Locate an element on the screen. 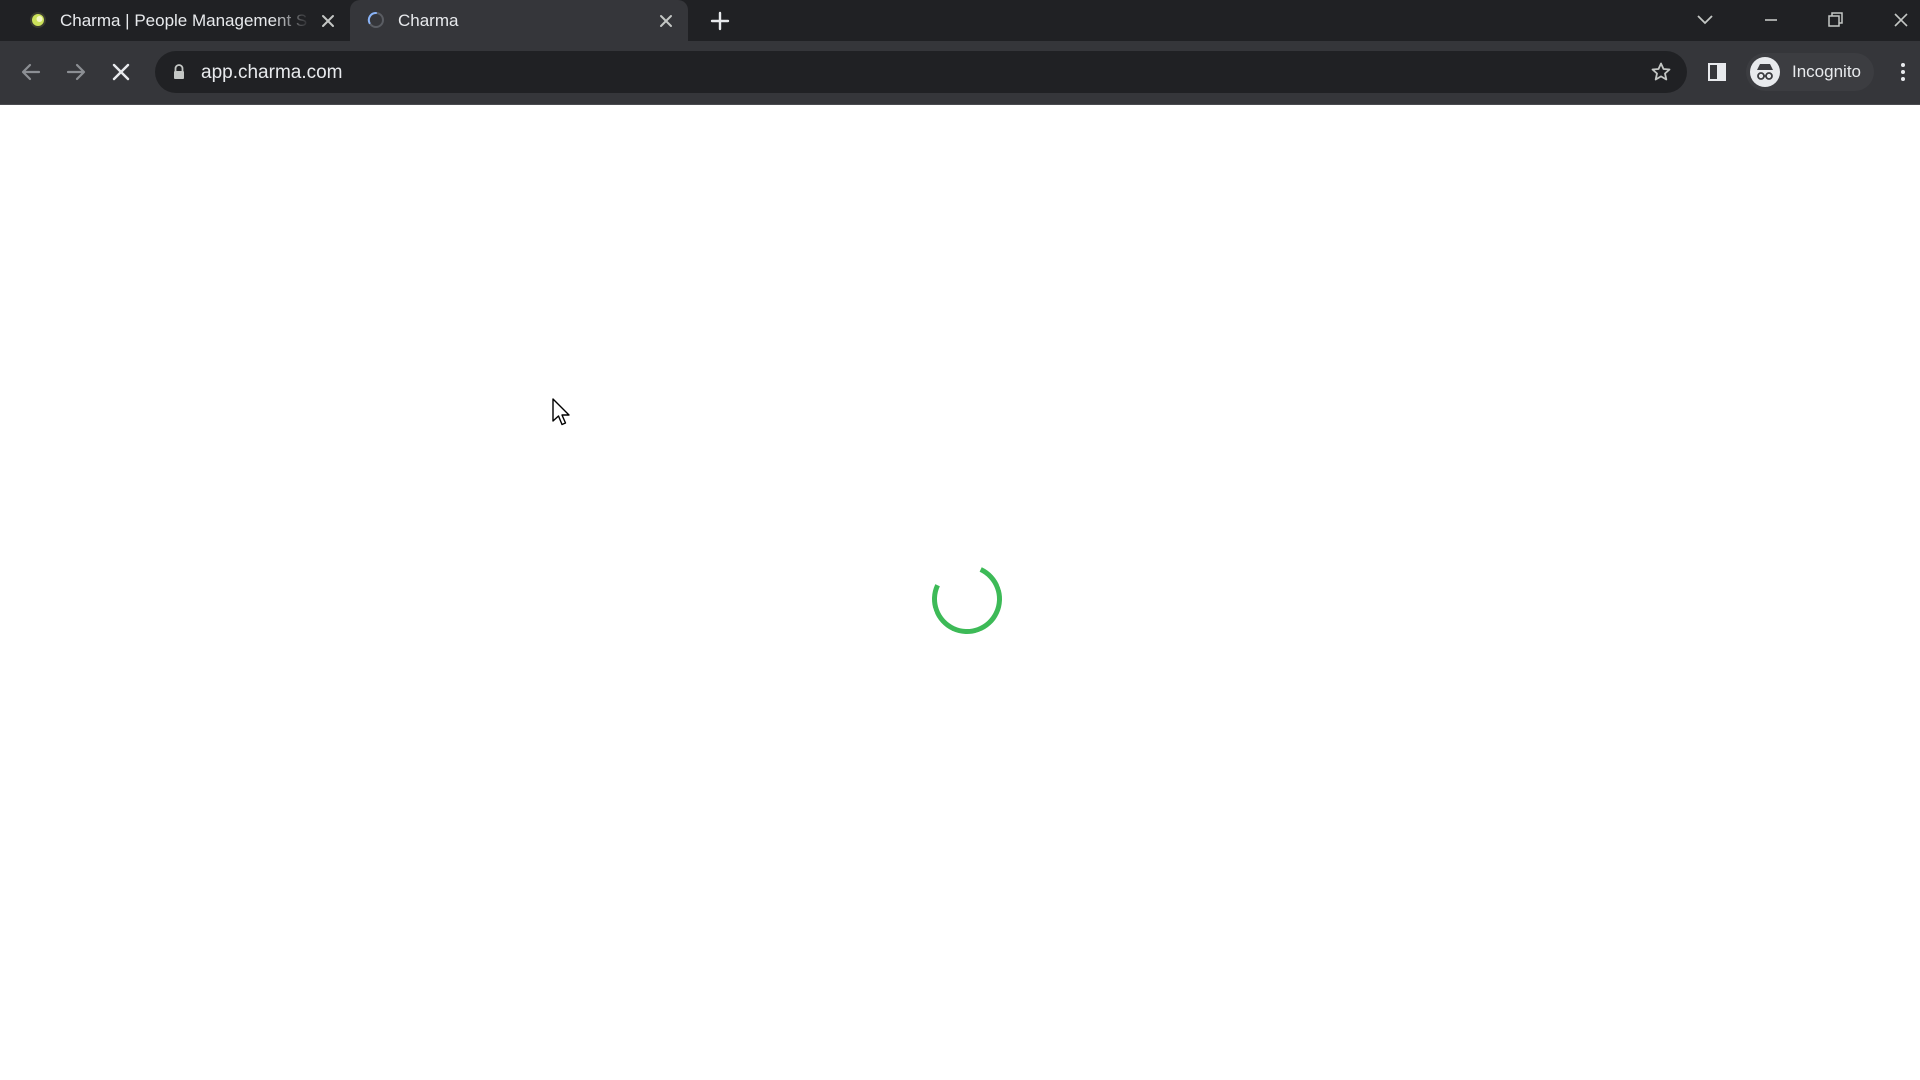 This screenshot has height=1080, width=1920. loading-spinner is located at coordinates (967, 599).